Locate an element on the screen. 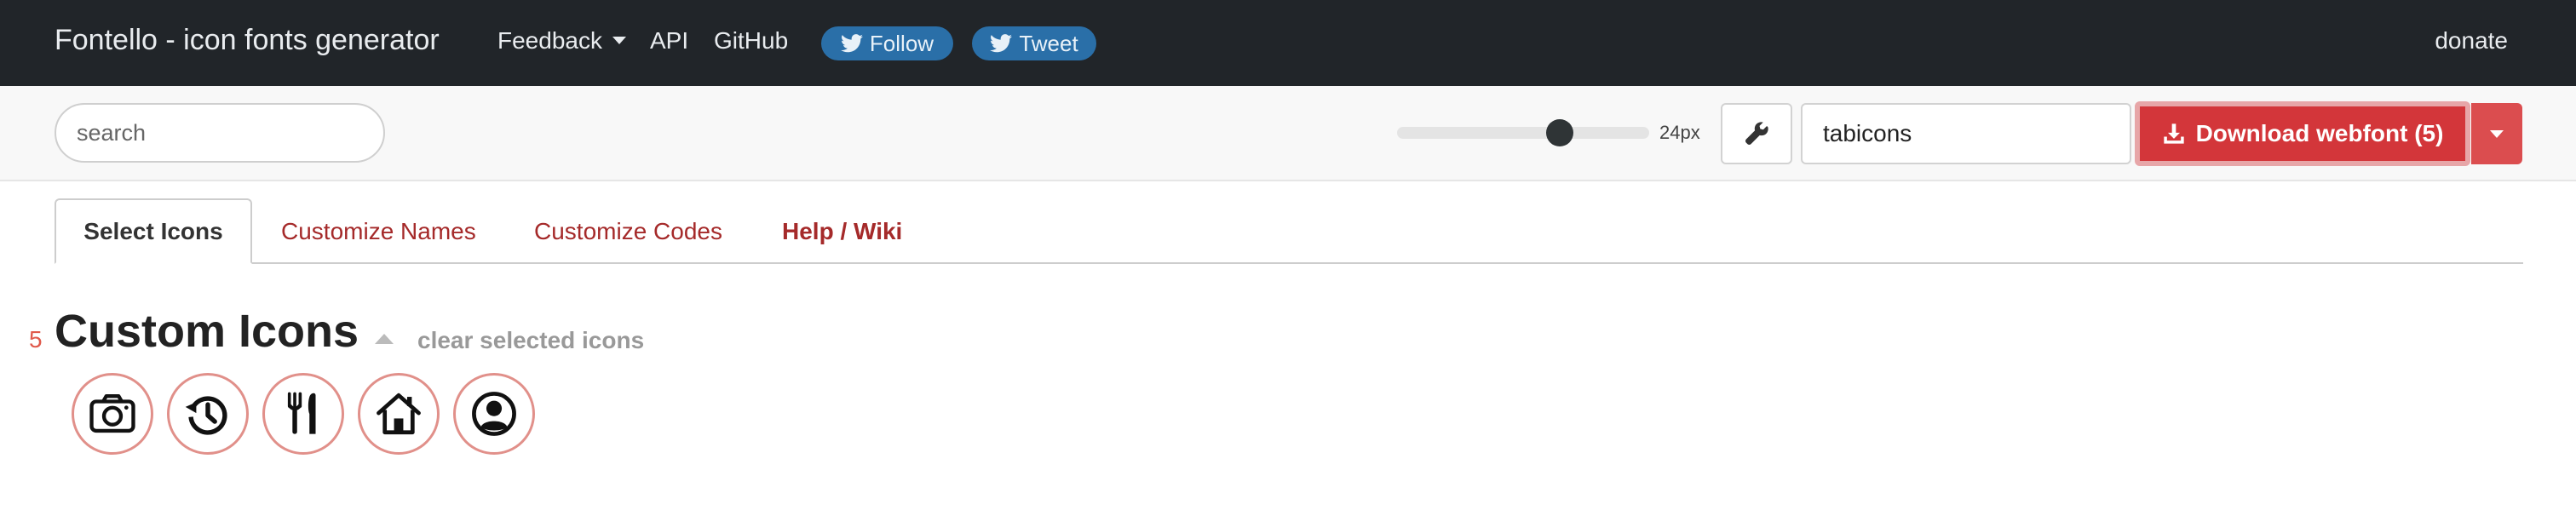 Image resolution: width=2576 pixels, height=516 pixels. selected-count-badge: 5 is located at coordinates (36, 339).